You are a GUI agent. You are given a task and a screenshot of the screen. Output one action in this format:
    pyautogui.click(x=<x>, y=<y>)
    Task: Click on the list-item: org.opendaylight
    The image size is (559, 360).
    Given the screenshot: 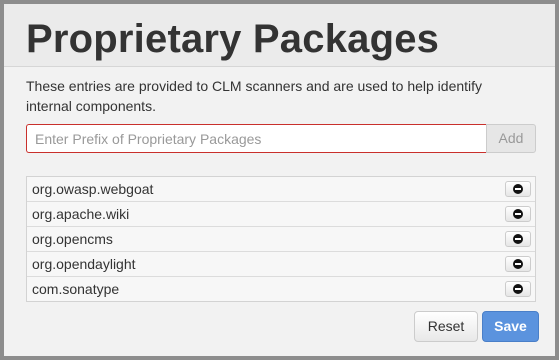 What is the action you would take?
    pyautogui.click(x=281, y=264)
    